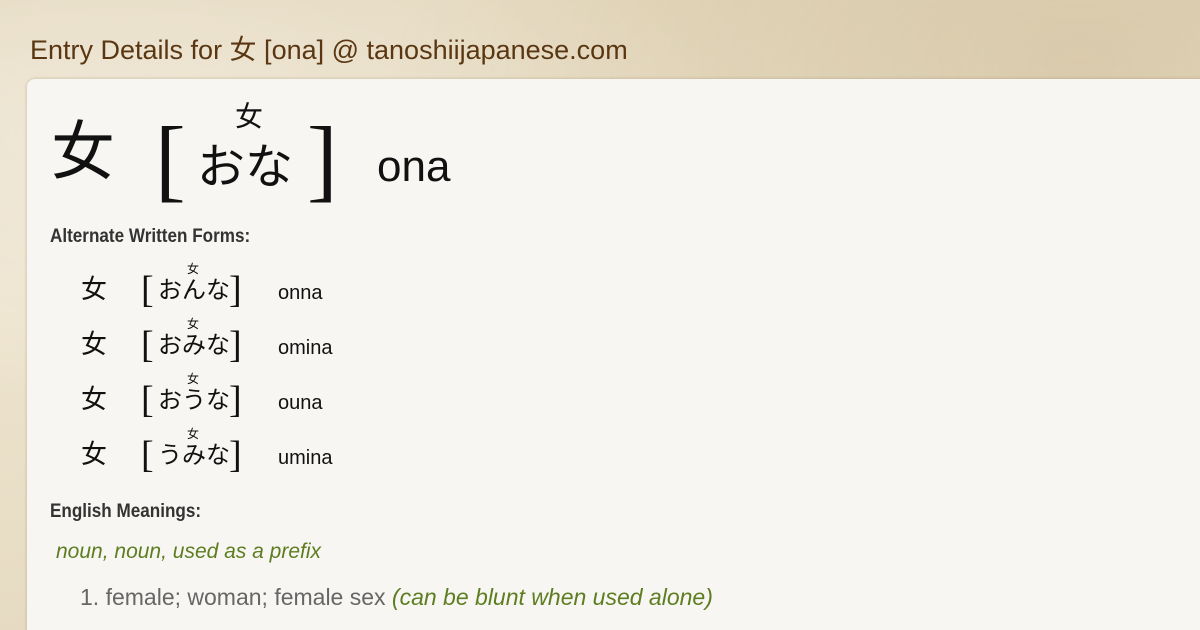 The height and width of the screenshot is (630, 1200). Describe the element at coordinates (194, 455) in the screenshot. I see `alternate-form-kana: うみな` at that location.